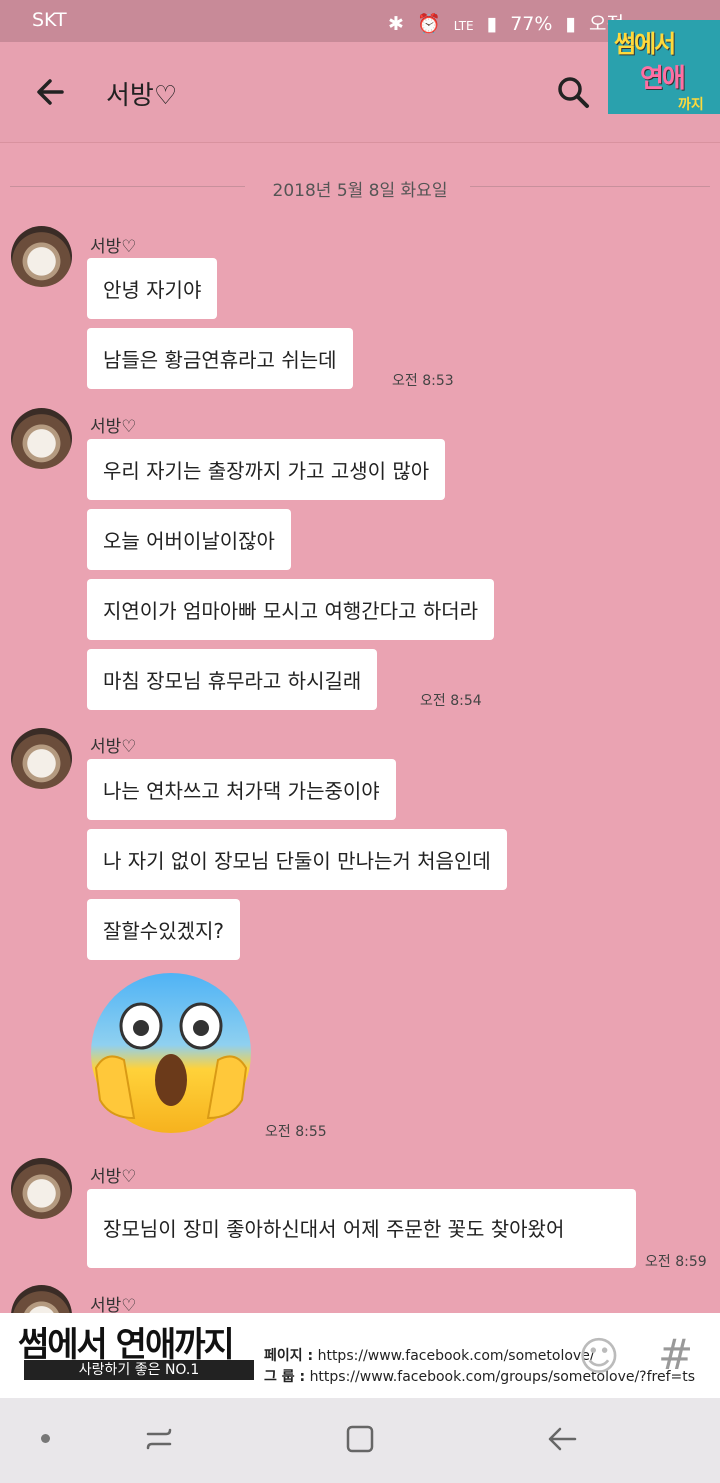 The width and height of the screenshot is (720, 1483). Describe the element at coordinates (562, 1439) in the screenshot. I see `back-nav-icon` at that location.